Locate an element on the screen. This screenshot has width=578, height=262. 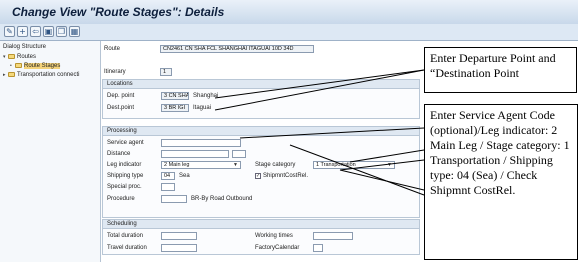
dialog-structure-header: Dialog Structure is located at coordinates (25, 47).